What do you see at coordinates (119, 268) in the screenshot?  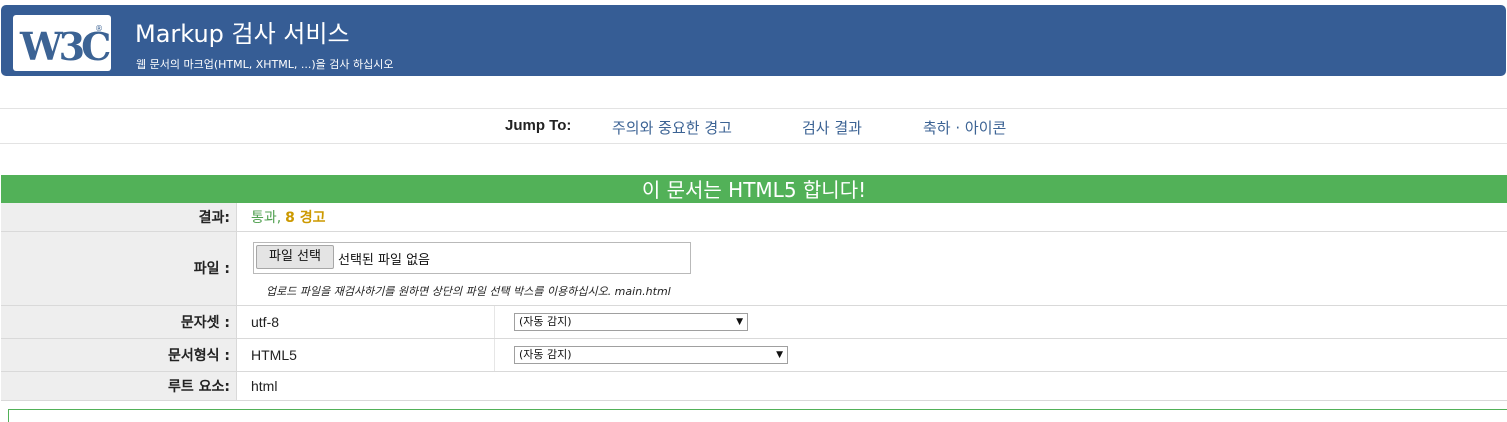 I see `file-label: 파일 :` at bounding box center [119, 268].